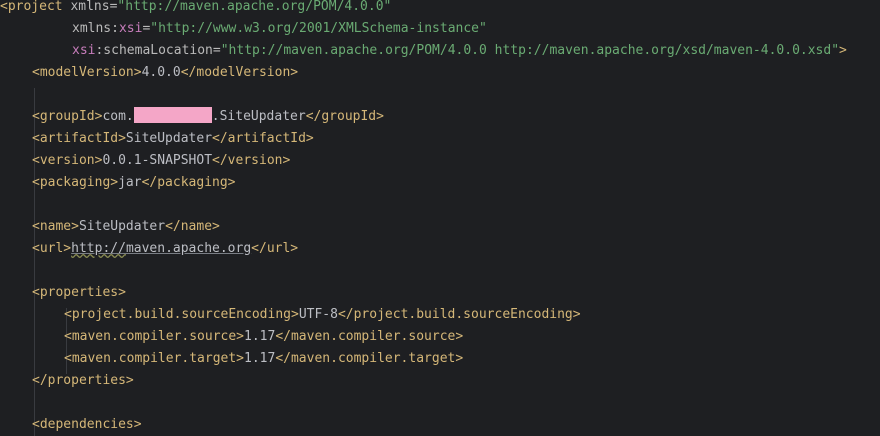  What do you see at coordinates (258, 116) in the screenshot?
I see `text-value: .SiteUpdater` at bounding box center [258, 116].